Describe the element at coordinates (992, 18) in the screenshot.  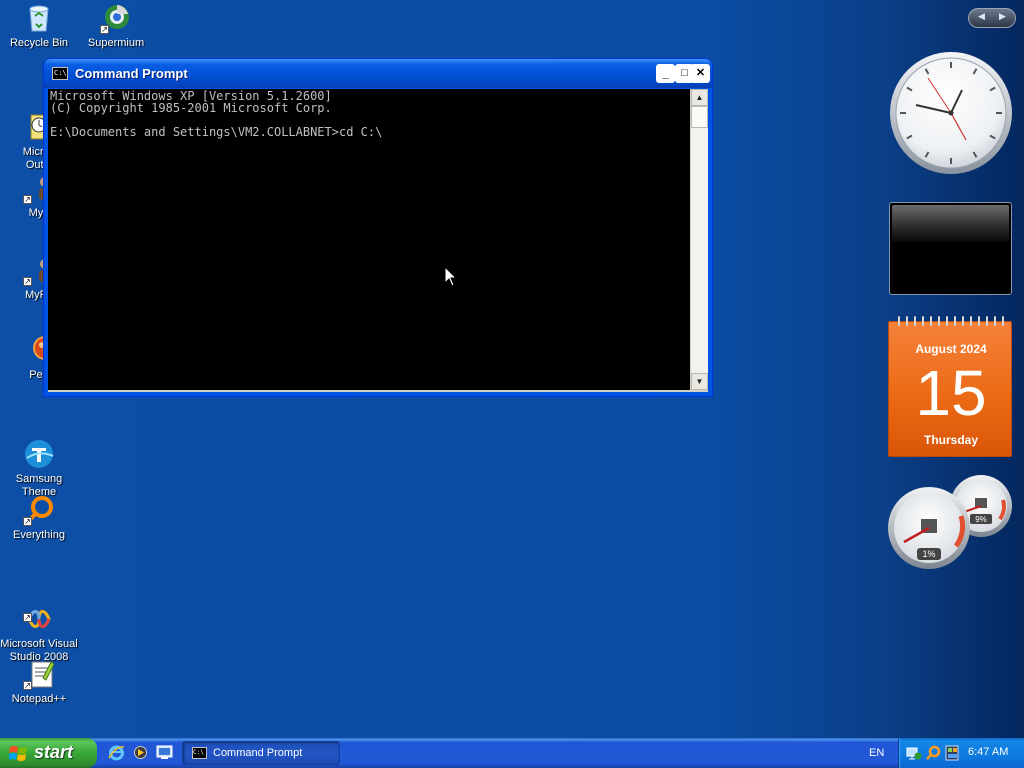
I see `sidebar-navigation: ◀ ▶` at that location.